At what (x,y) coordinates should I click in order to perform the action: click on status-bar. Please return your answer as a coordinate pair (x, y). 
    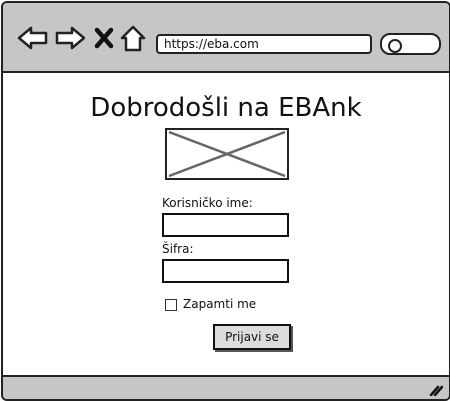
    Looking at the image, I should click on (226, 387).